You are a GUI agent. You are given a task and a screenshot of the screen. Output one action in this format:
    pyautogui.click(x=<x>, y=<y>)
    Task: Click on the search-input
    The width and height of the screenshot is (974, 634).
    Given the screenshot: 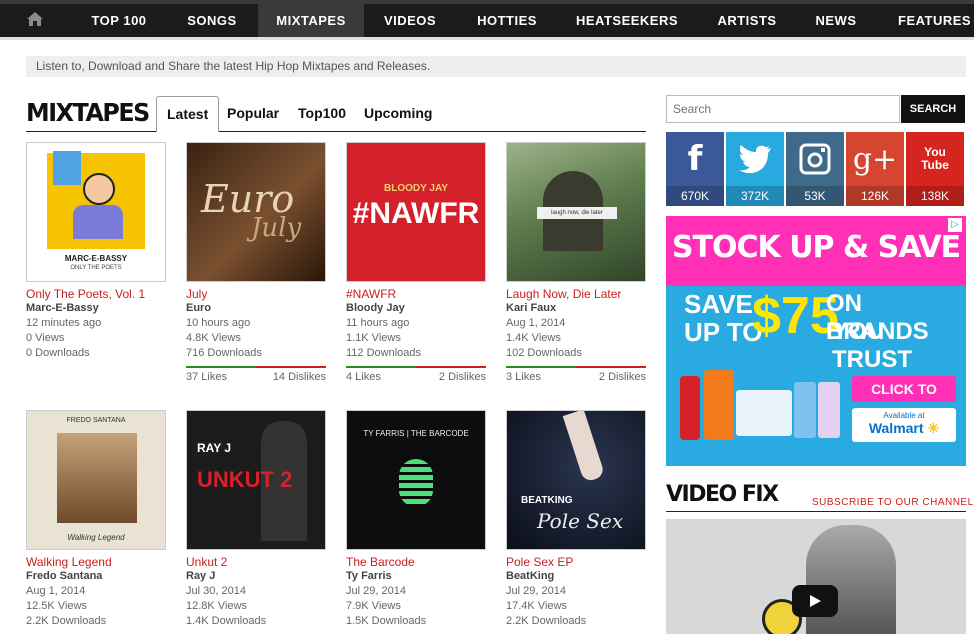 What is the action you would take?
    pyautogui.click(x=783, y=109)
    